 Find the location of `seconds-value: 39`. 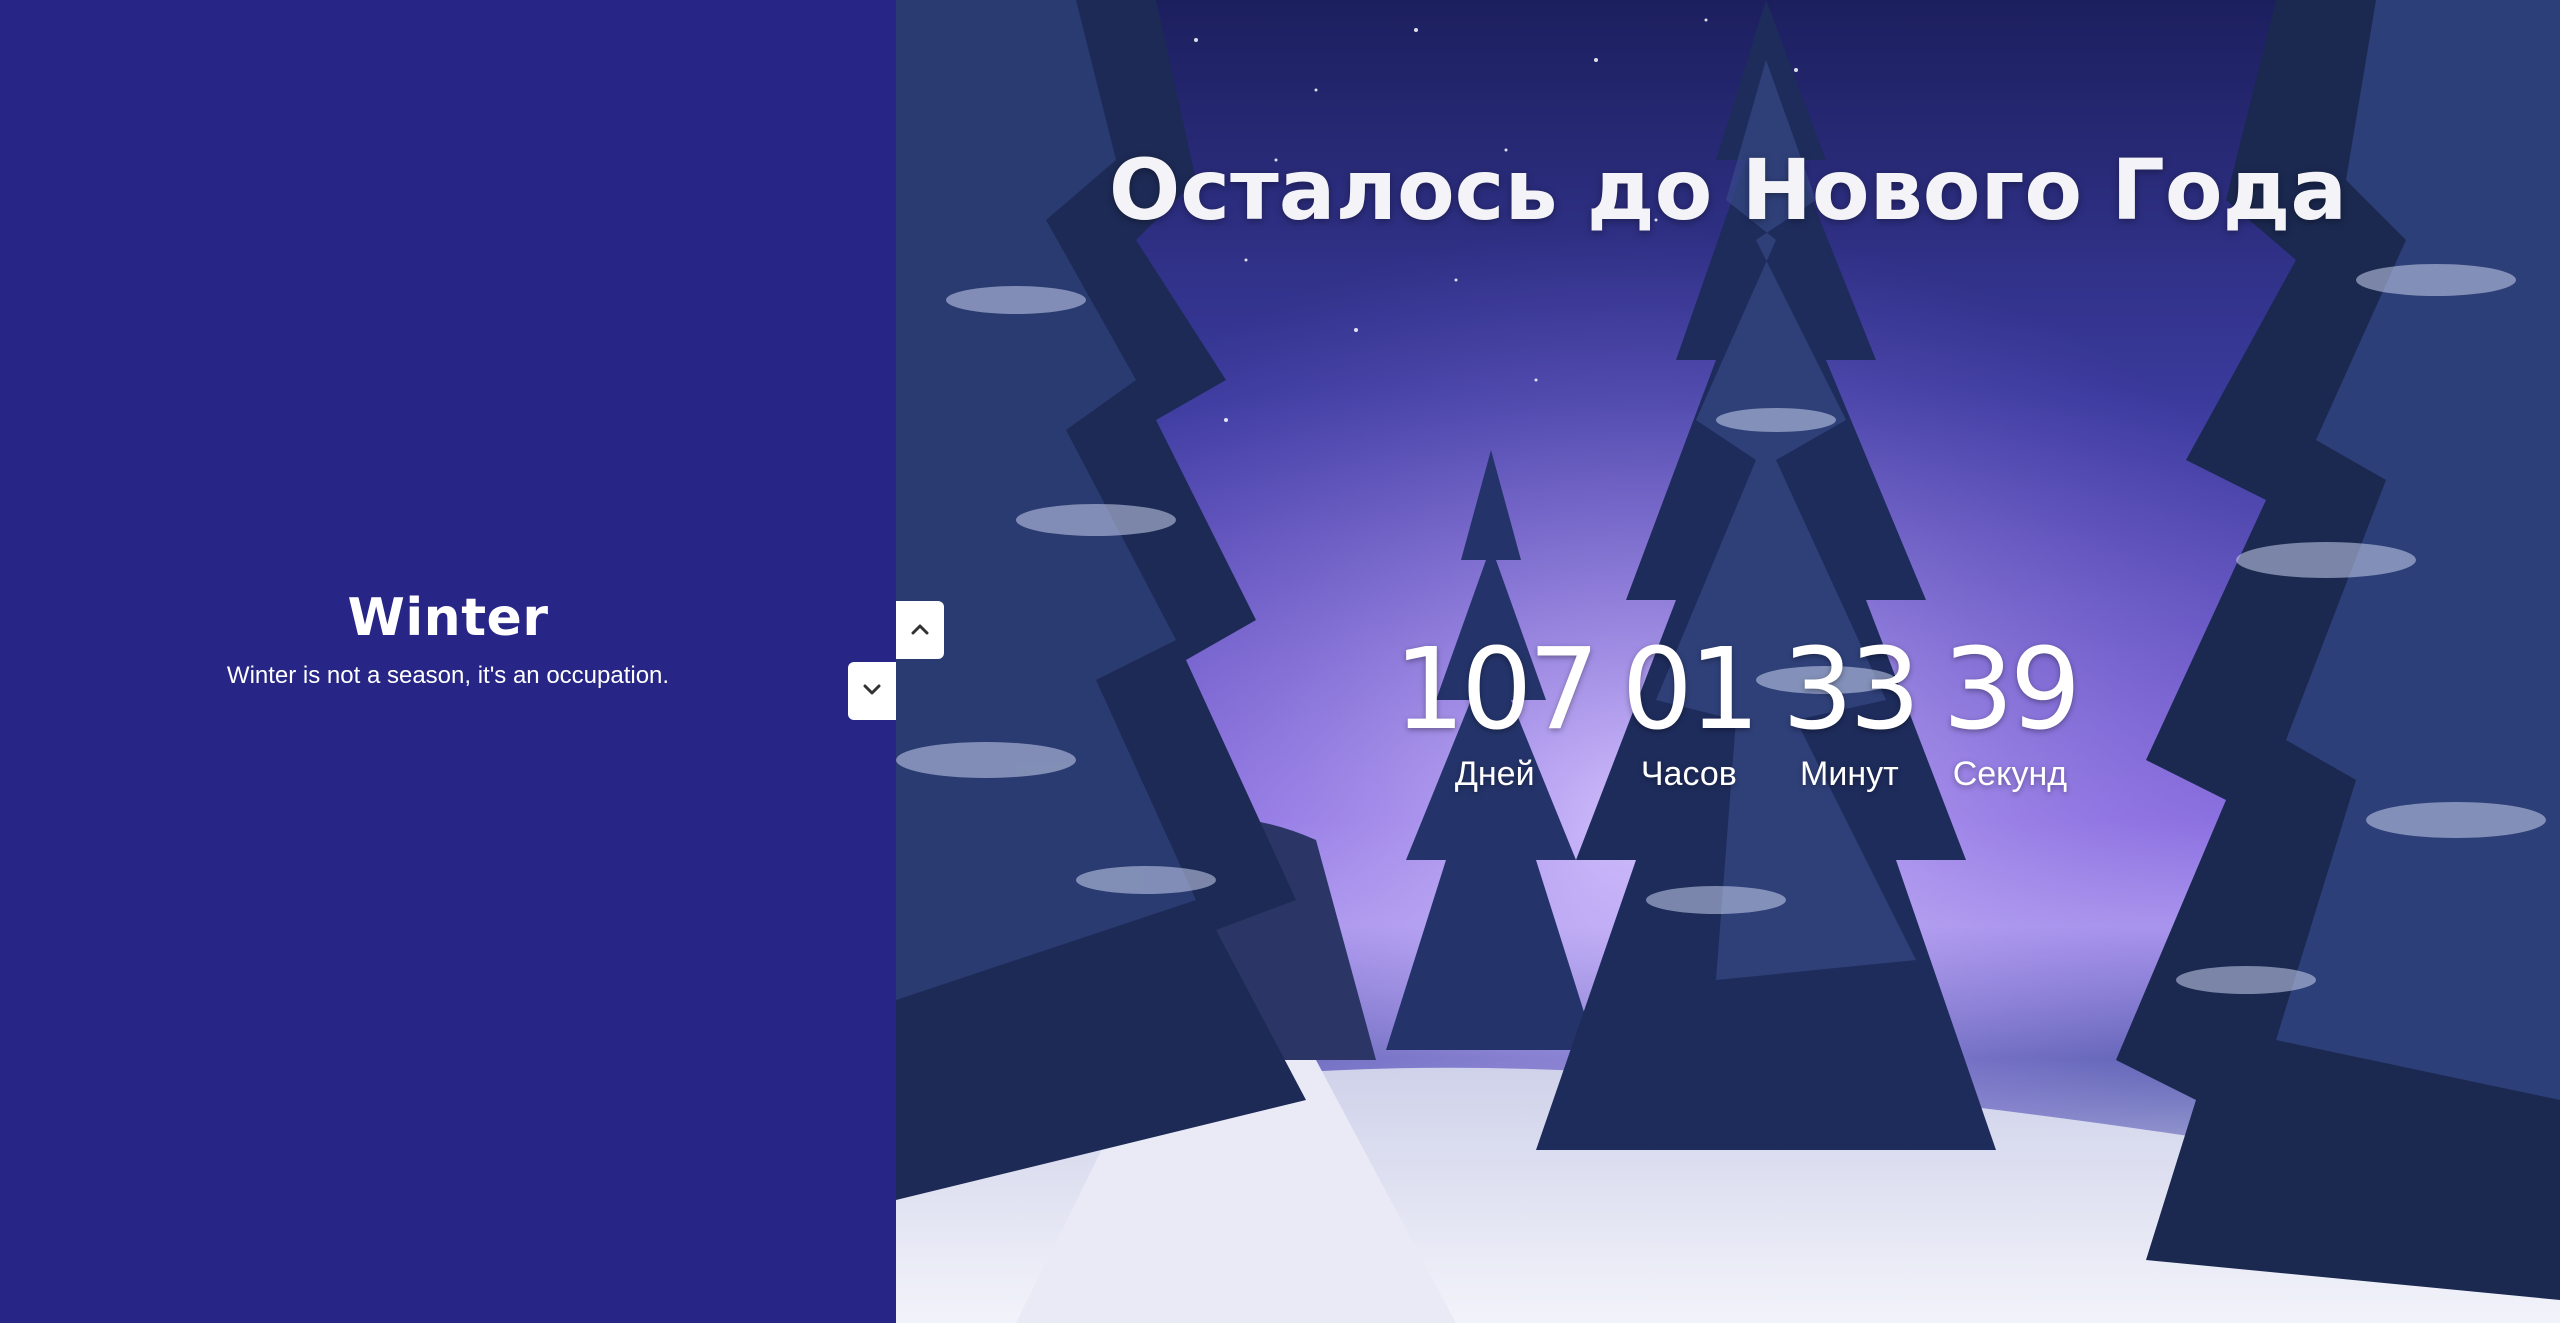

seconds-value: 39 is located at coordinates (2012, 690).